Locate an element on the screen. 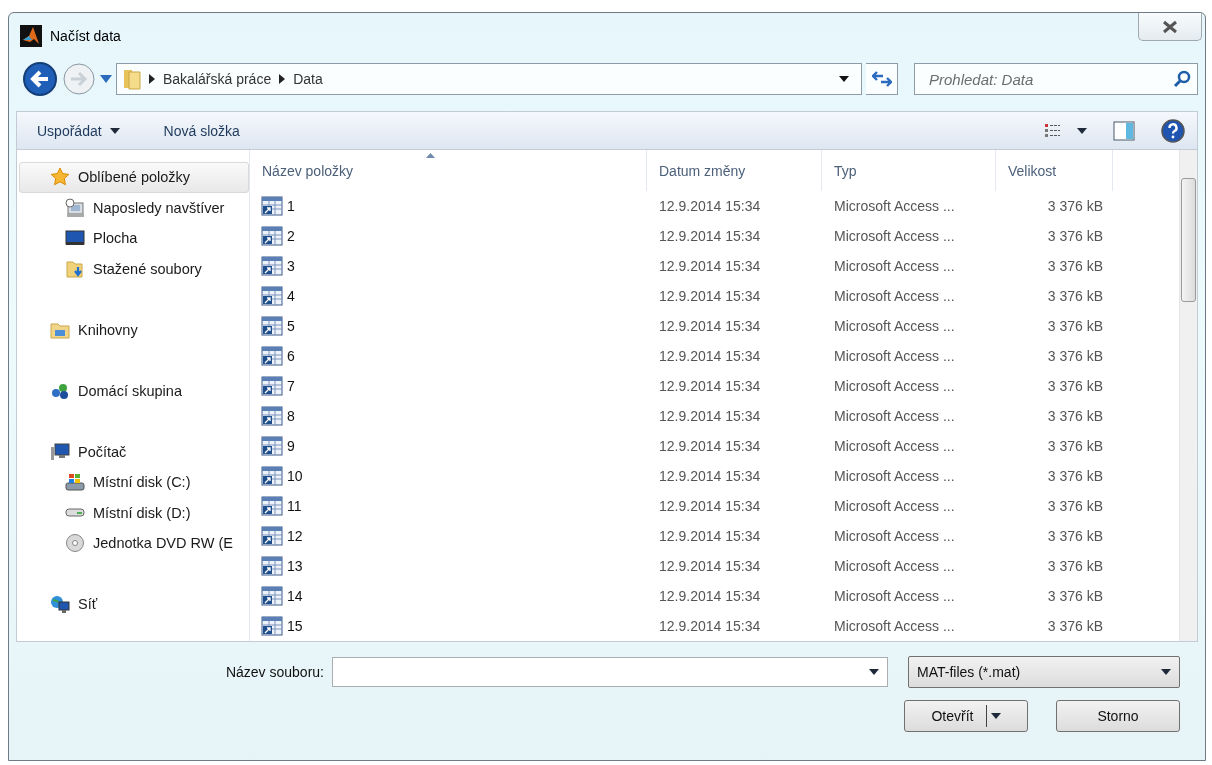 The height and width of the screenshot is (765, 1212). sidebar-item: Oblíbené položky is located at coordinates (134, 177).